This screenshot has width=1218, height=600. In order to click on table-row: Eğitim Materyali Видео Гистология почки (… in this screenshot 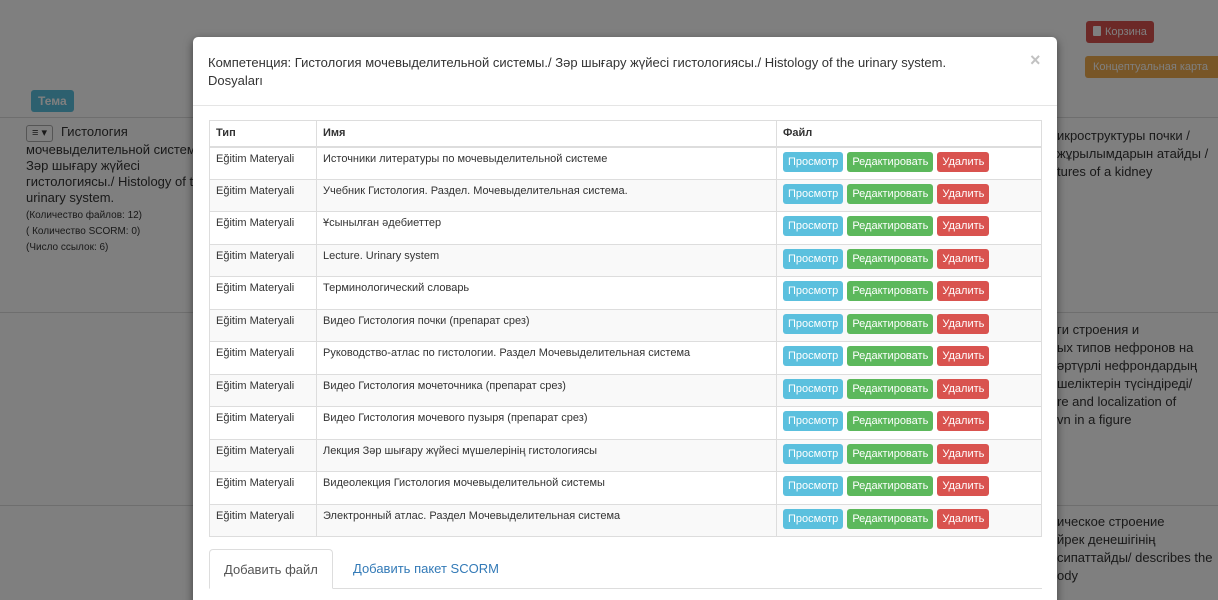, I will do `click(625, 325)`.